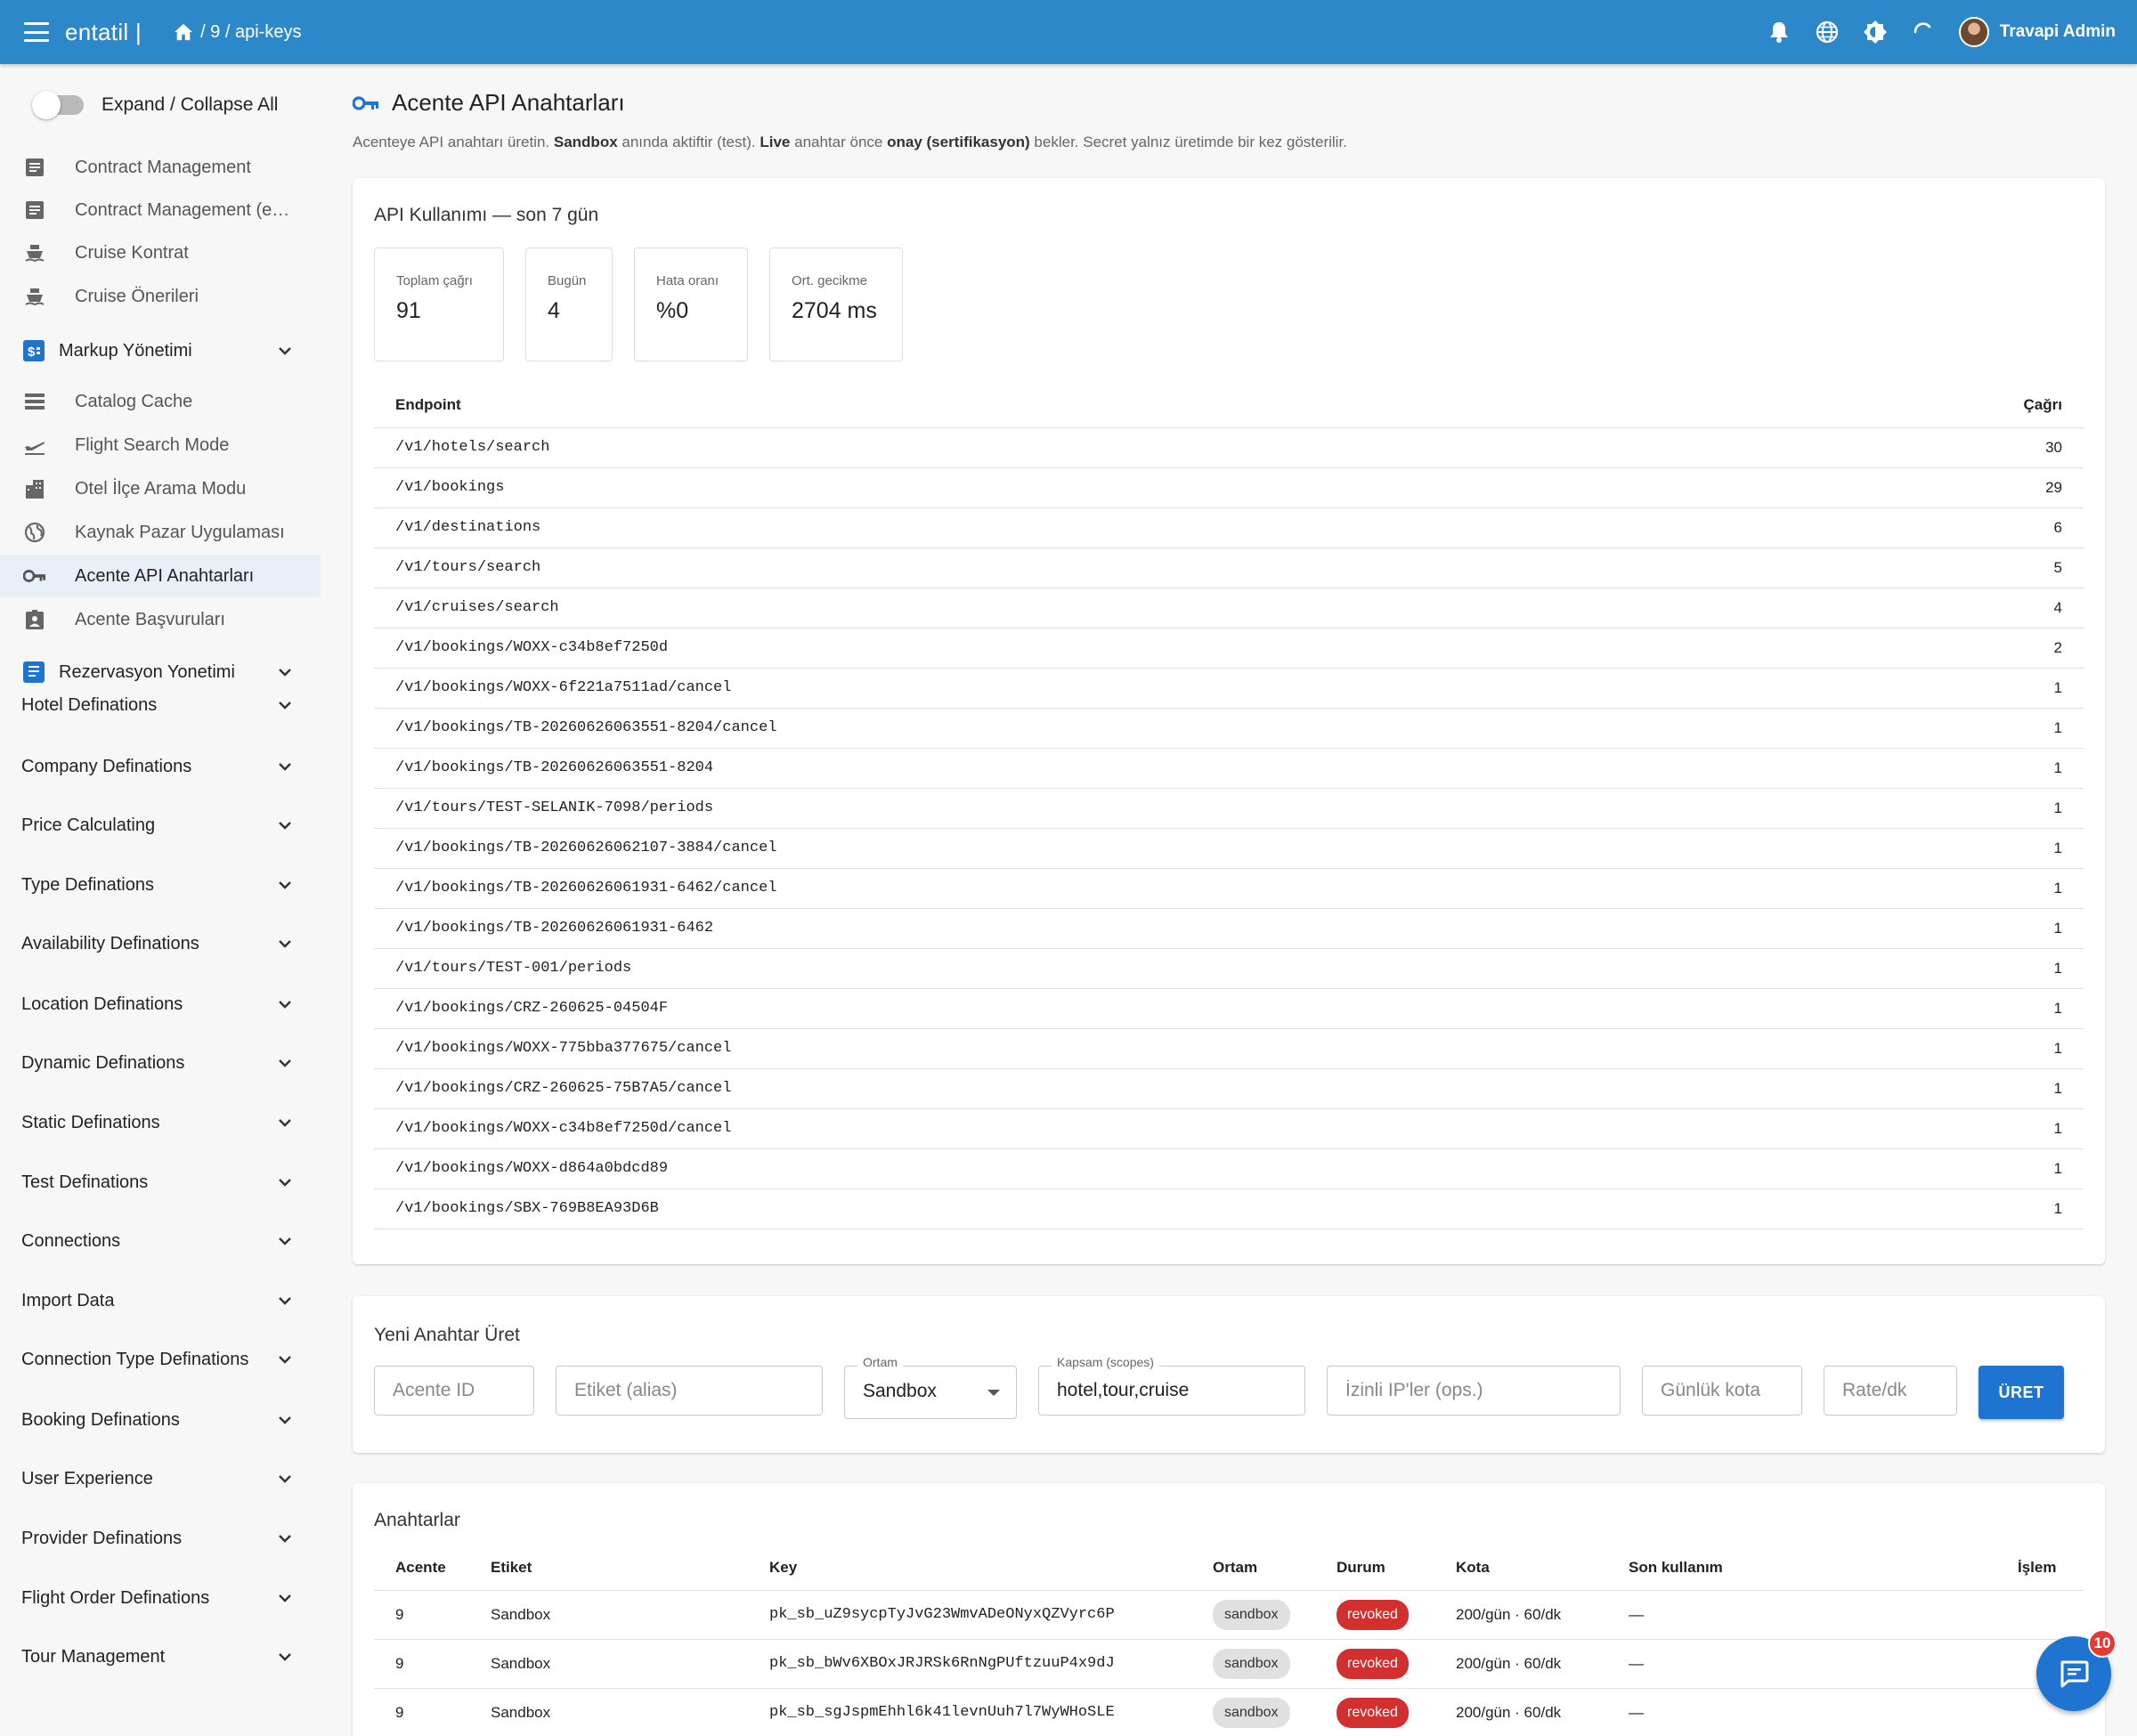 The height and width of the screenshot is (1736, 2137). I want to click on daily-quota-input, so click(1722, 1391).